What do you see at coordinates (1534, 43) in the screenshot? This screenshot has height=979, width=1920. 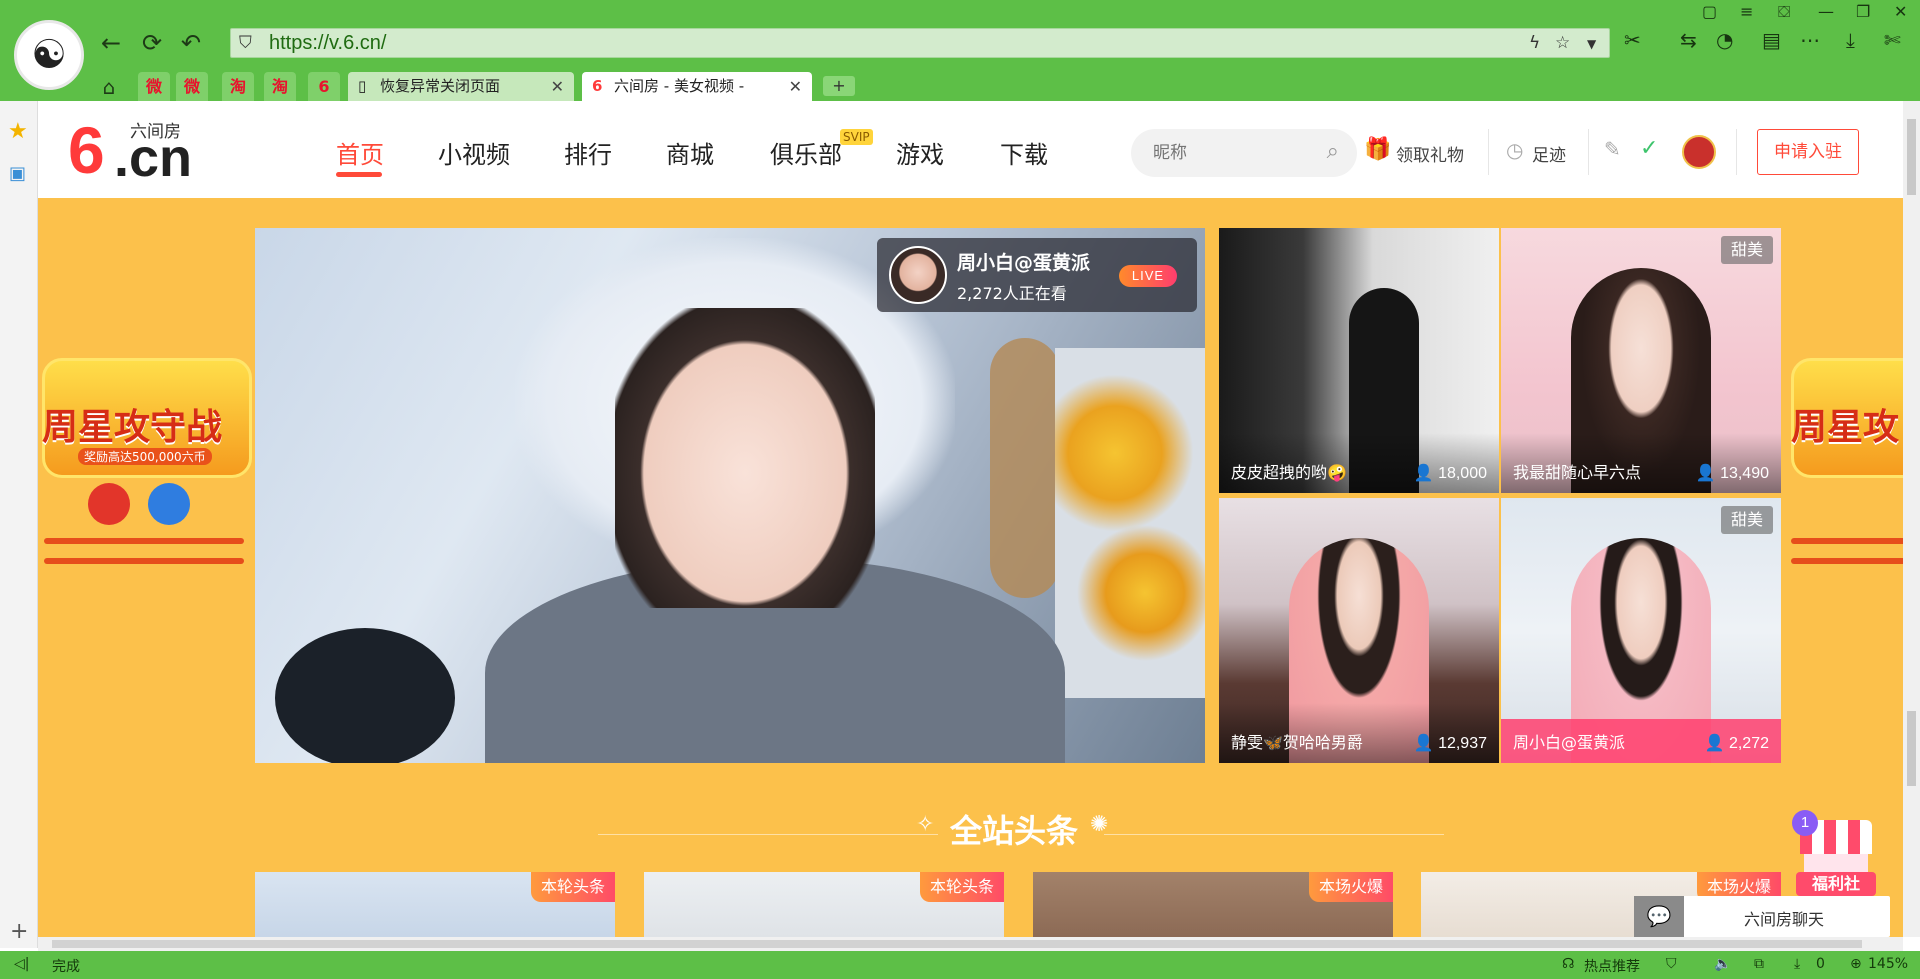 I see `lightning-icon: ϟ` at bounding box center [1534, 43].